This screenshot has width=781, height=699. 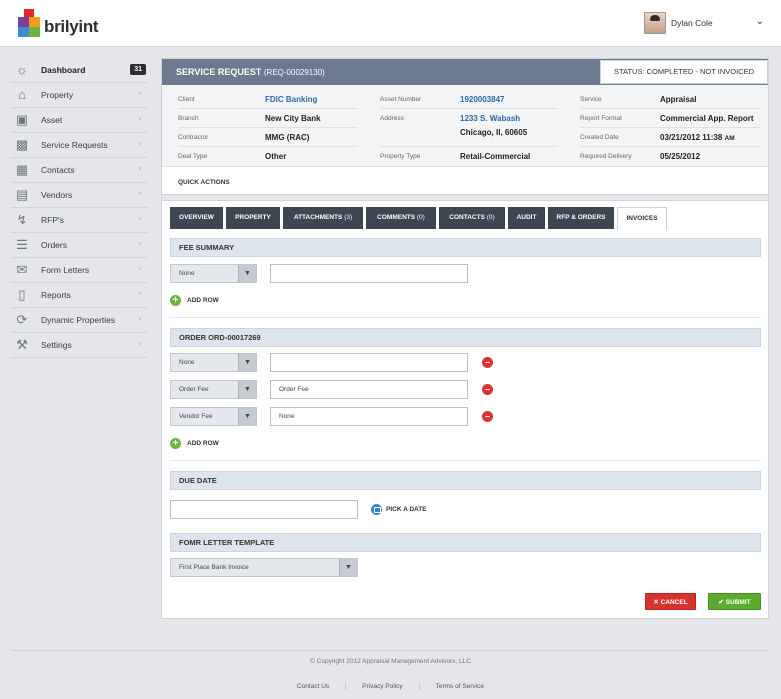 I want to click on footer-link-contact: Contact Us, so click(x=313, y=686).